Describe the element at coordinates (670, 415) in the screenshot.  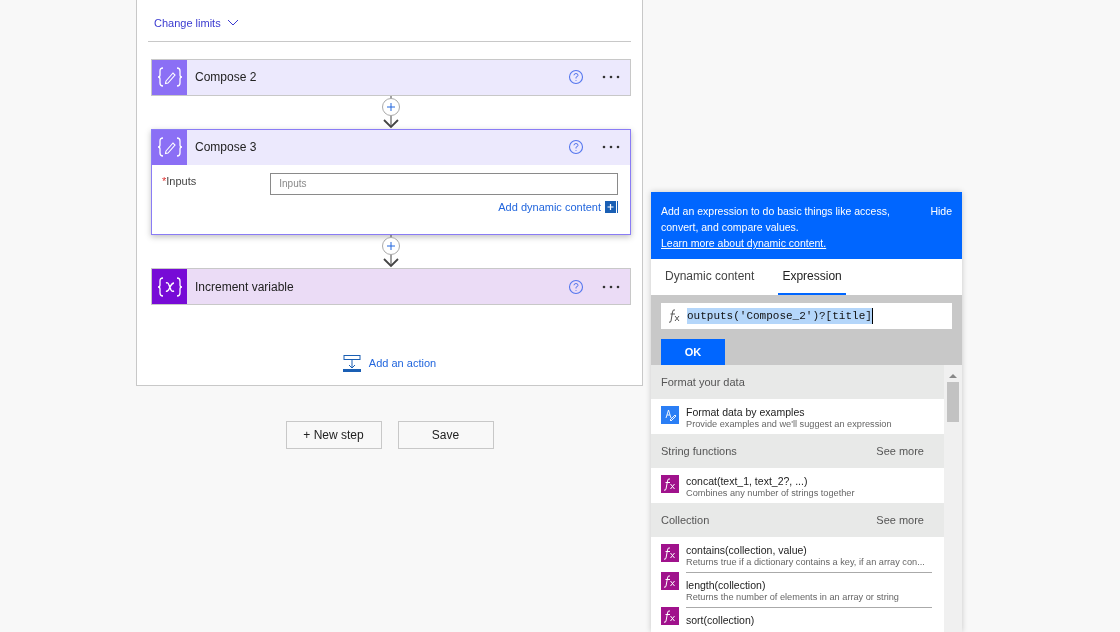
I see `format-icon` at that location.